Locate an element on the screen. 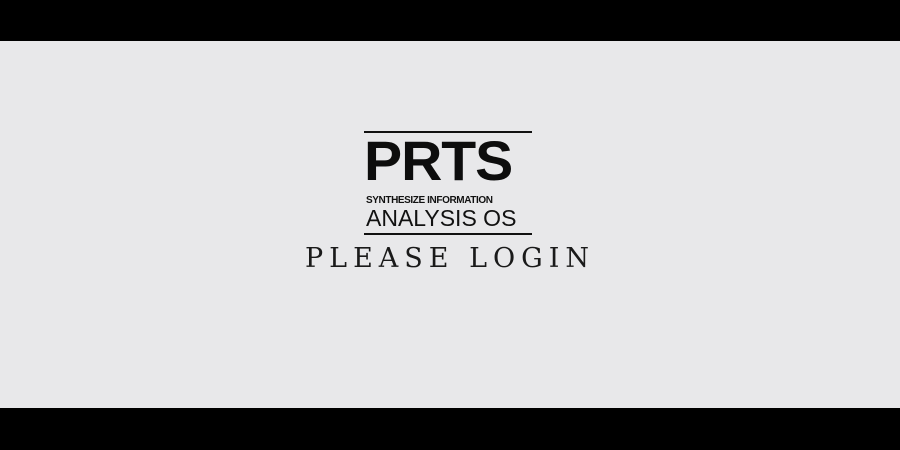 This screenshot has height=450, width=900. prts-logo: PRTS SYNTHESIZE INFORMATION ANALYSIS OS is located at coordinates (448, 182).